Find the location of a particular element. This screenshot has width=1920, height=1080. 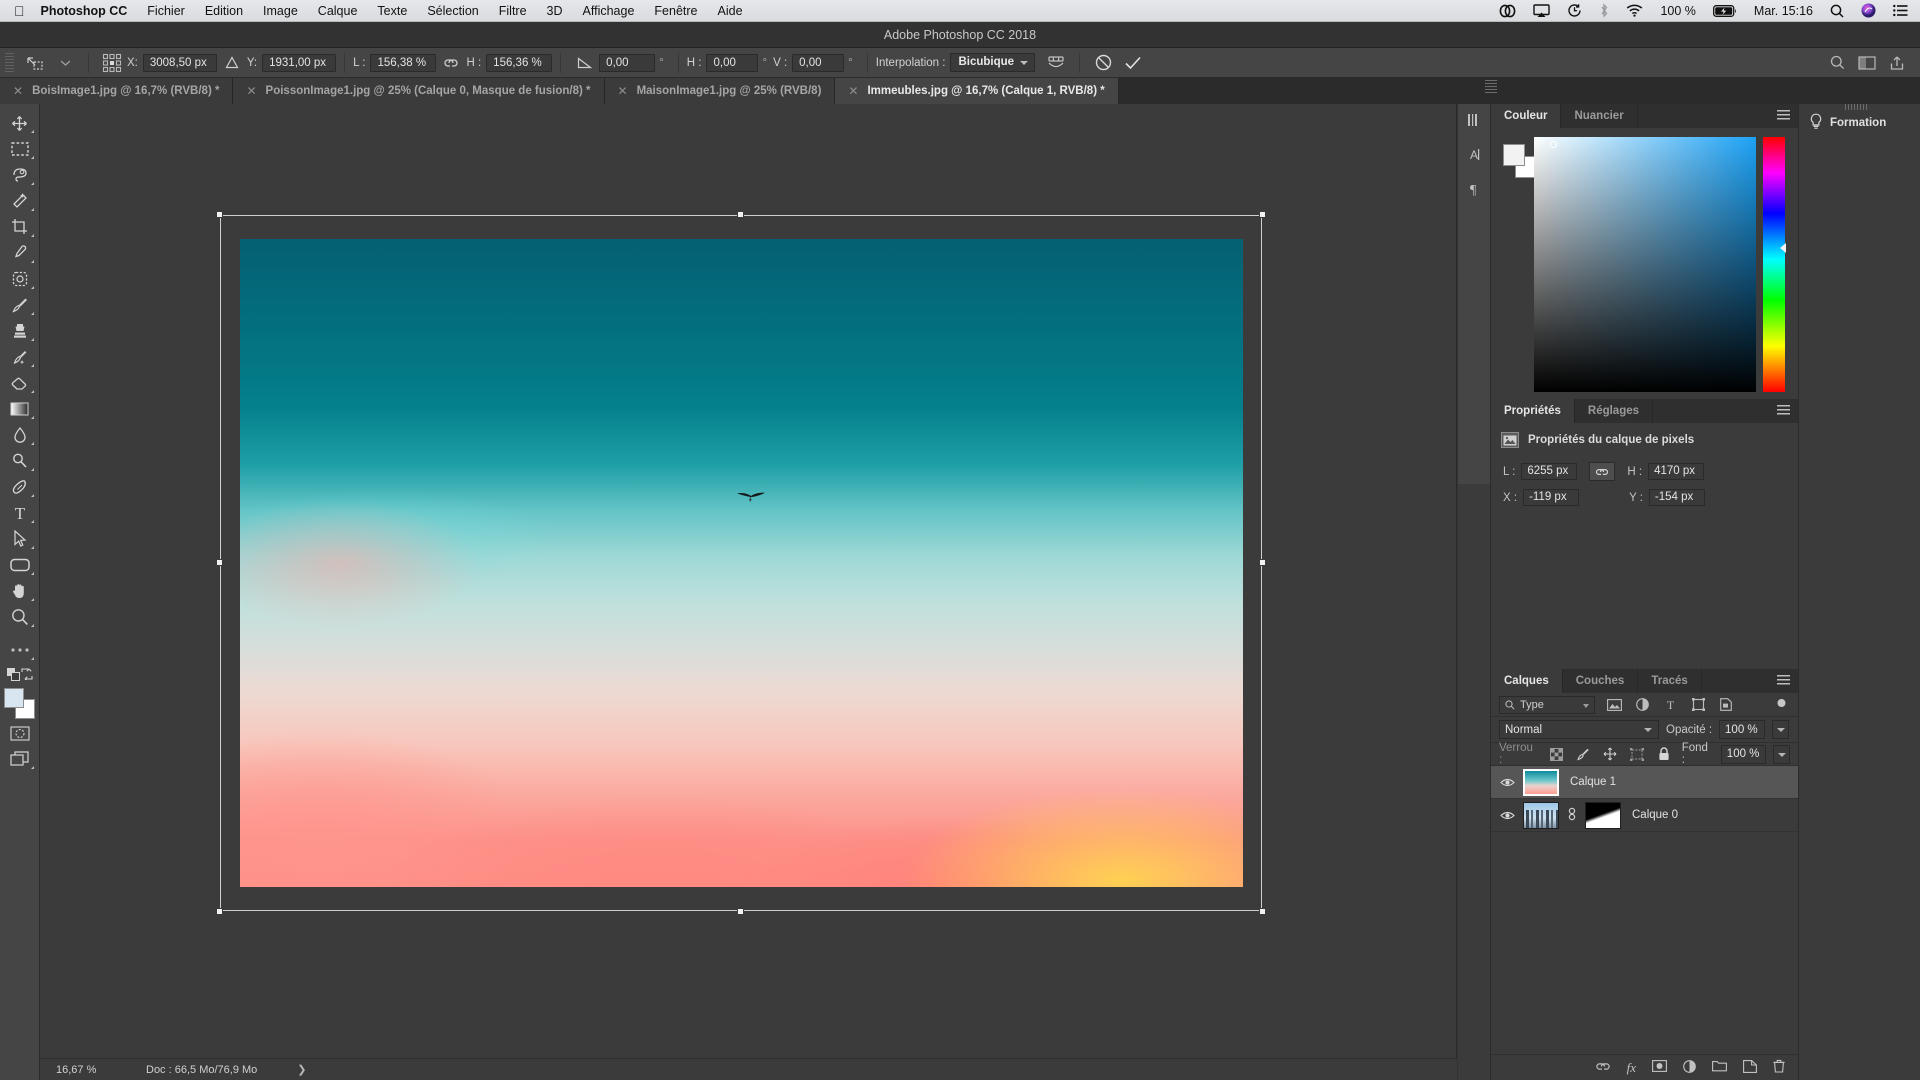

filter-smart-object-icon is located at coordinates (1726, 705).